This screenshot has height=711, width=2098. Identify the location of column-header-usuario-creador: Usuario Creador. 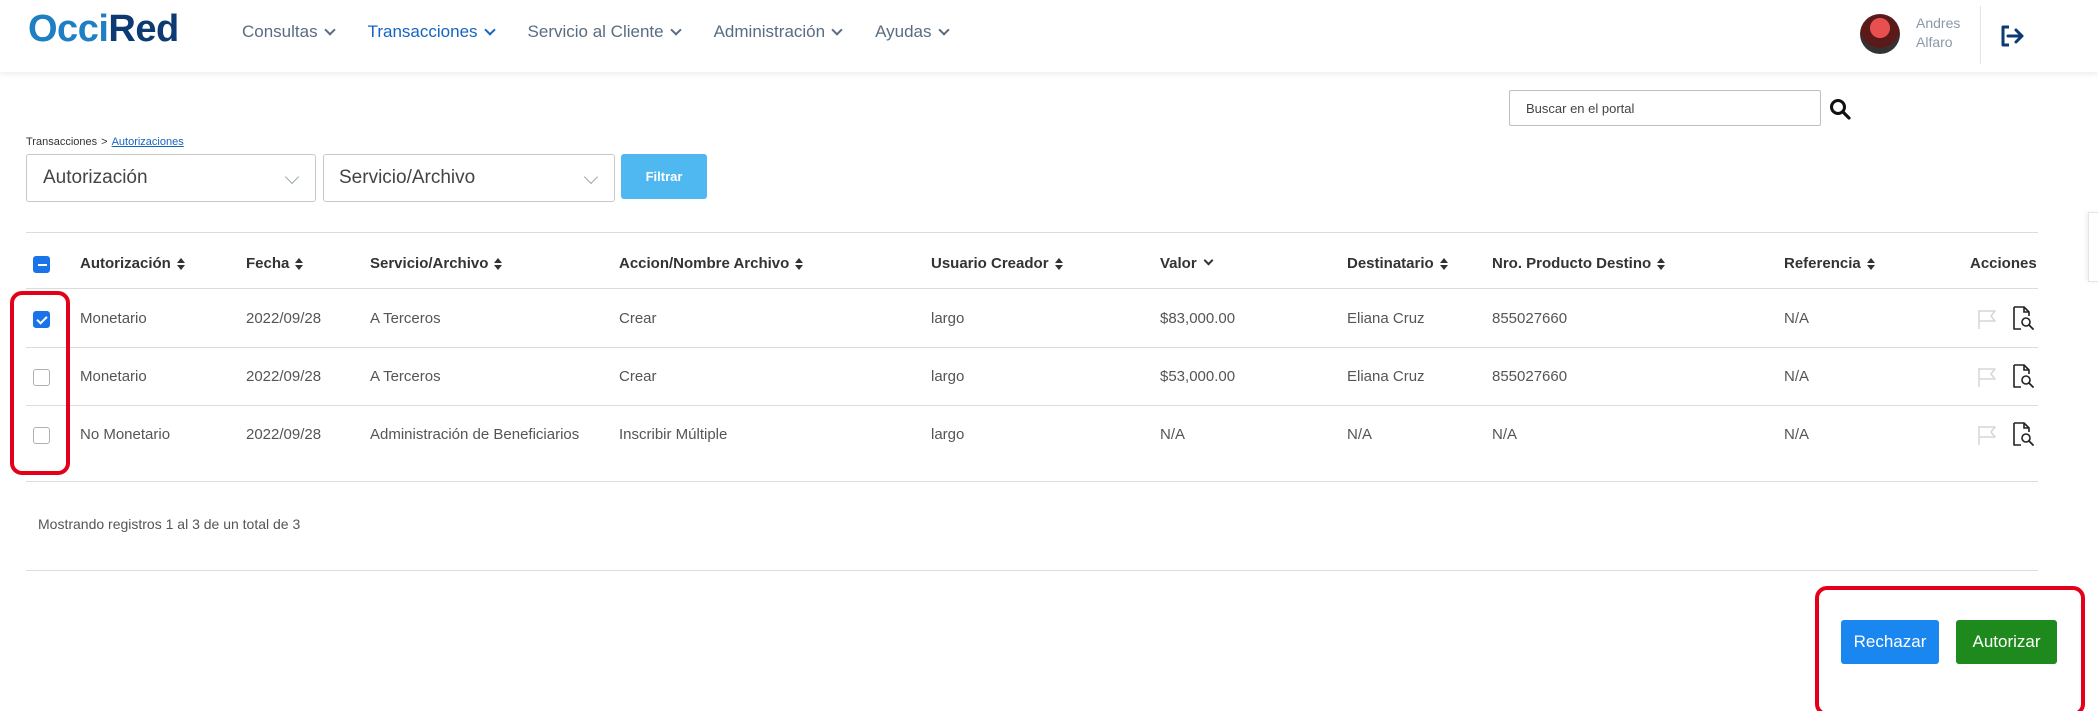
(997, 263).